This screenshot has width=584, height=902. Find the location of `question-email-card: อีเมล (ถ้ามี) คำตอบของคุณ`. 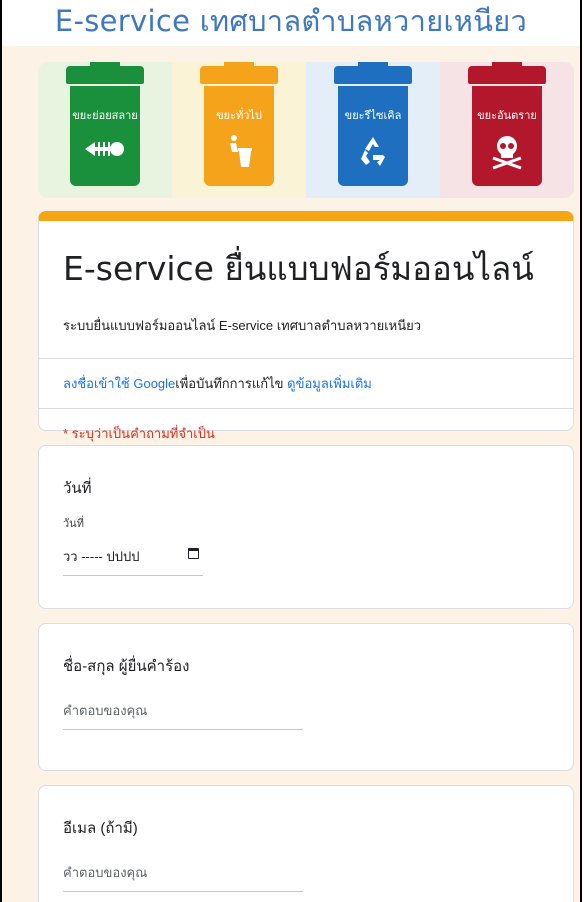

question-email-card: อีเมล (ถ้ามี) คำตอบของคุณ is located at coordinates (306, 843).